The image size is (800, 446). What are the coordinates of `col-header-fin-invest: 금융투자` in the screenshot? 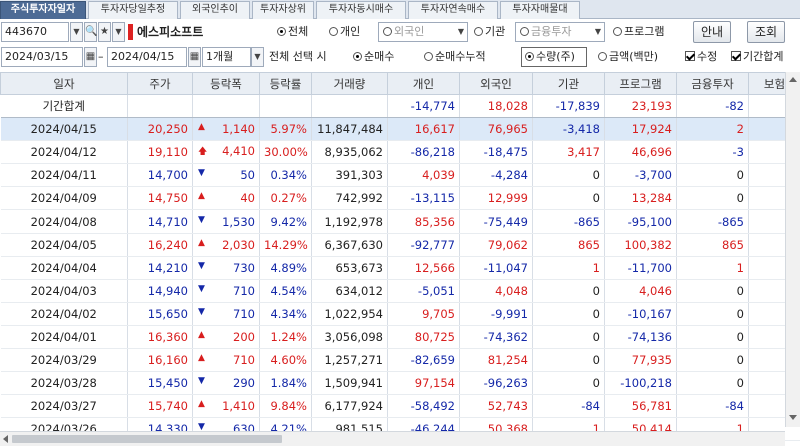 It's located at (712, 83).